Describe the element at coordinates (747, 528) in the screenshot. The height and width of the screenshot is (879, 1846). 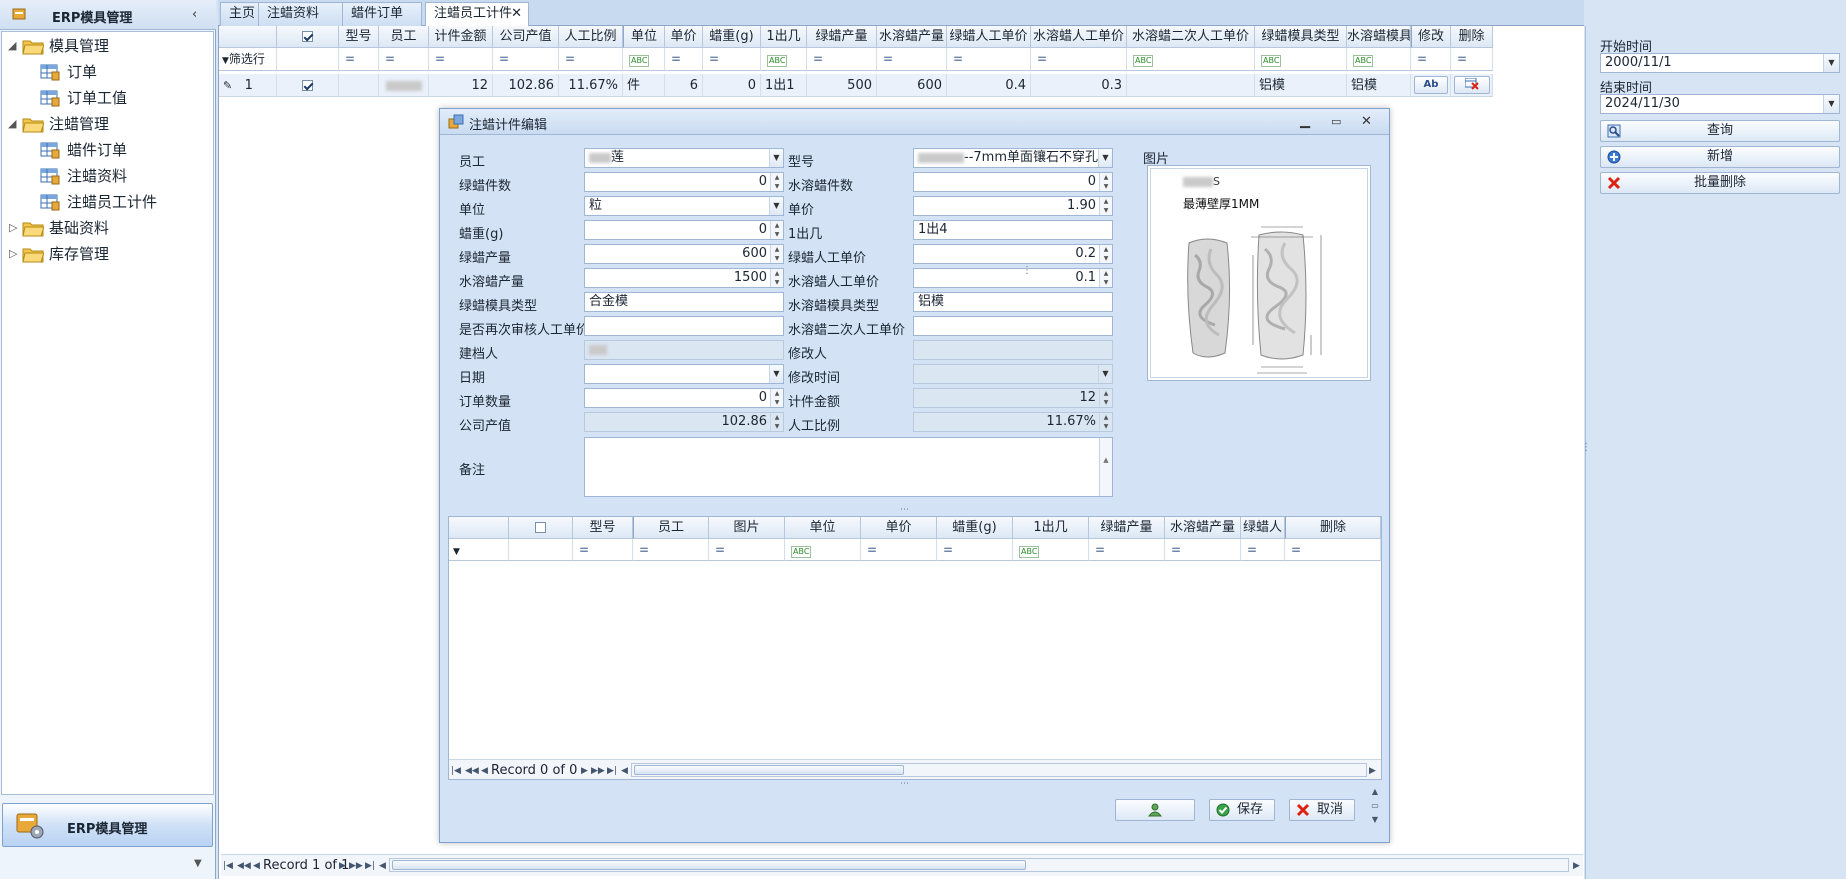
I see `column-header-picture: 图片` at that location.